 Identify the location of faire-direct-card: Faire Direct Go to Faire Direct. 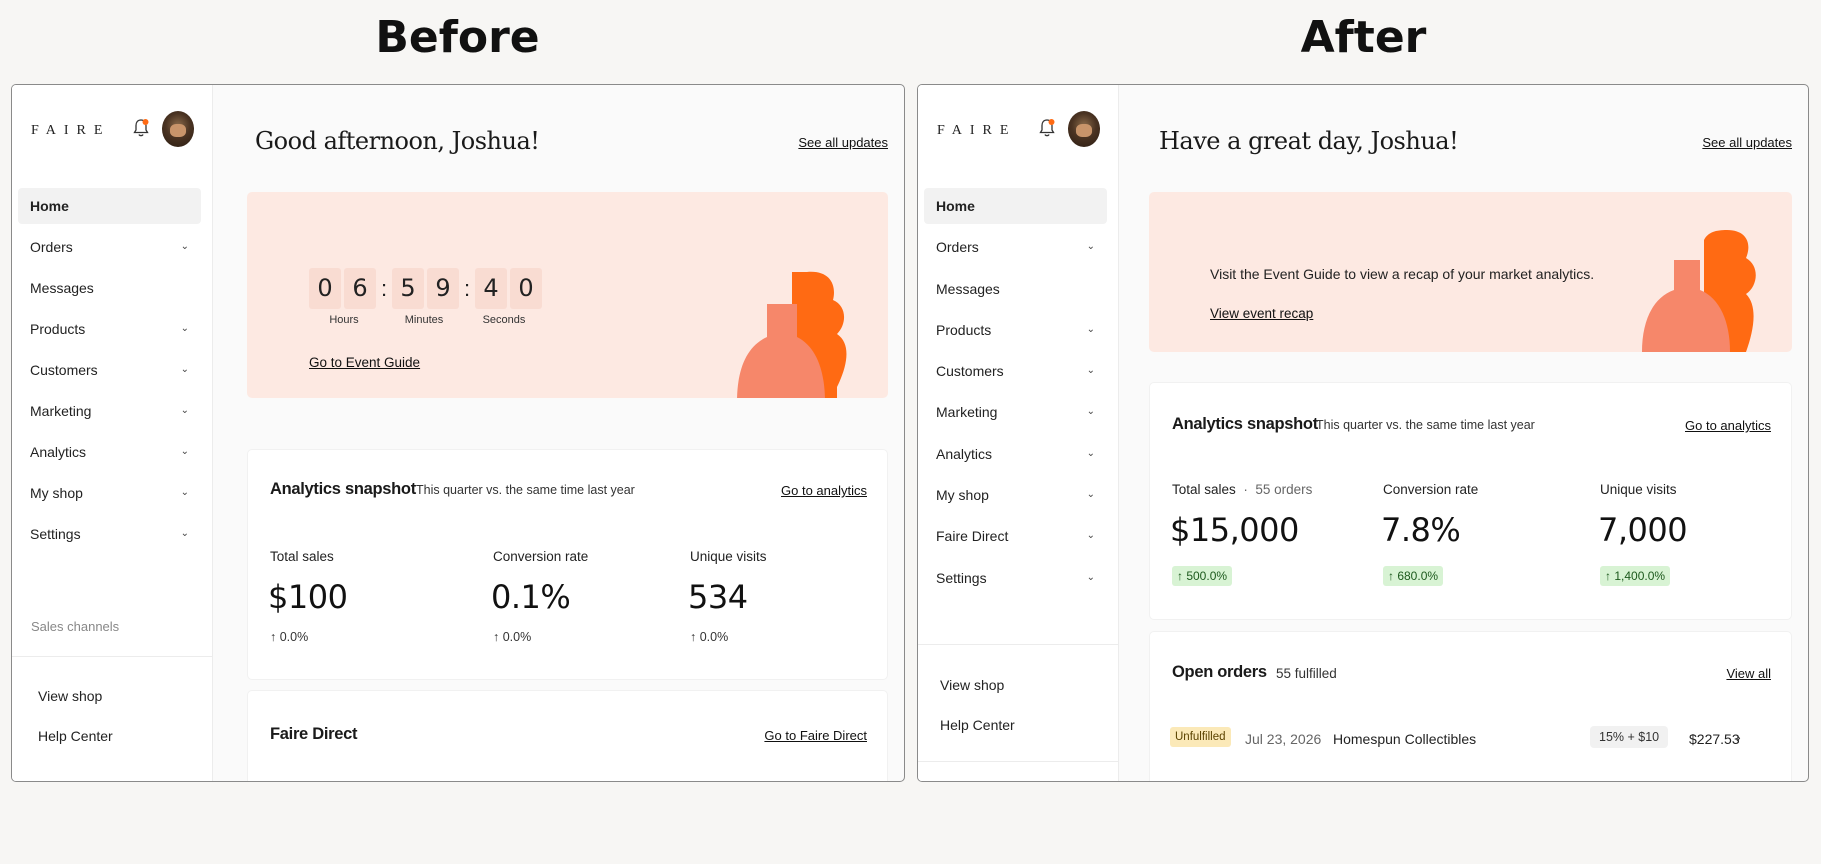
(567, 735).